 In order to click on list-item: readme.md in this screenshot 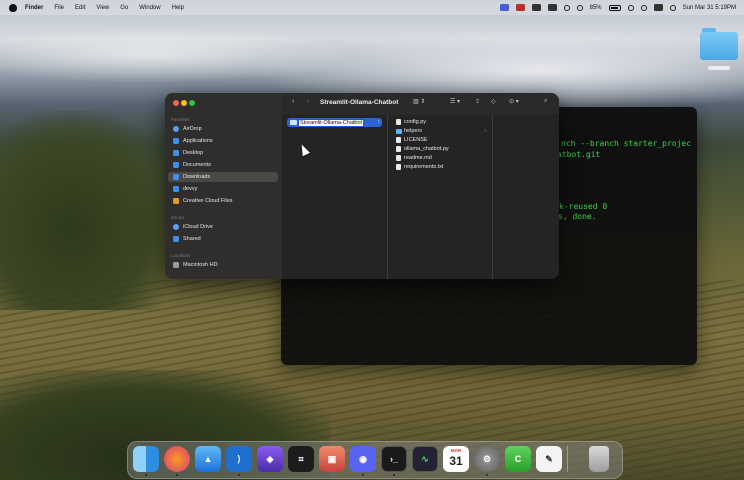, I will do `click(442, 158)`.